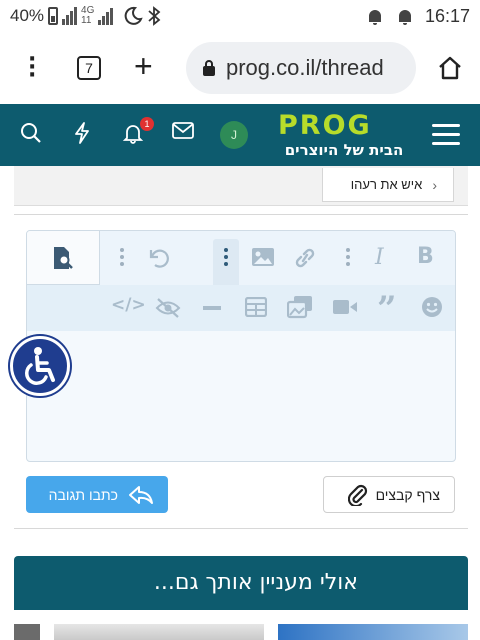  What do you see at coordinates (70, 16) in the screenshot?
I see `signal-icon` at bounding box center [70, 16].